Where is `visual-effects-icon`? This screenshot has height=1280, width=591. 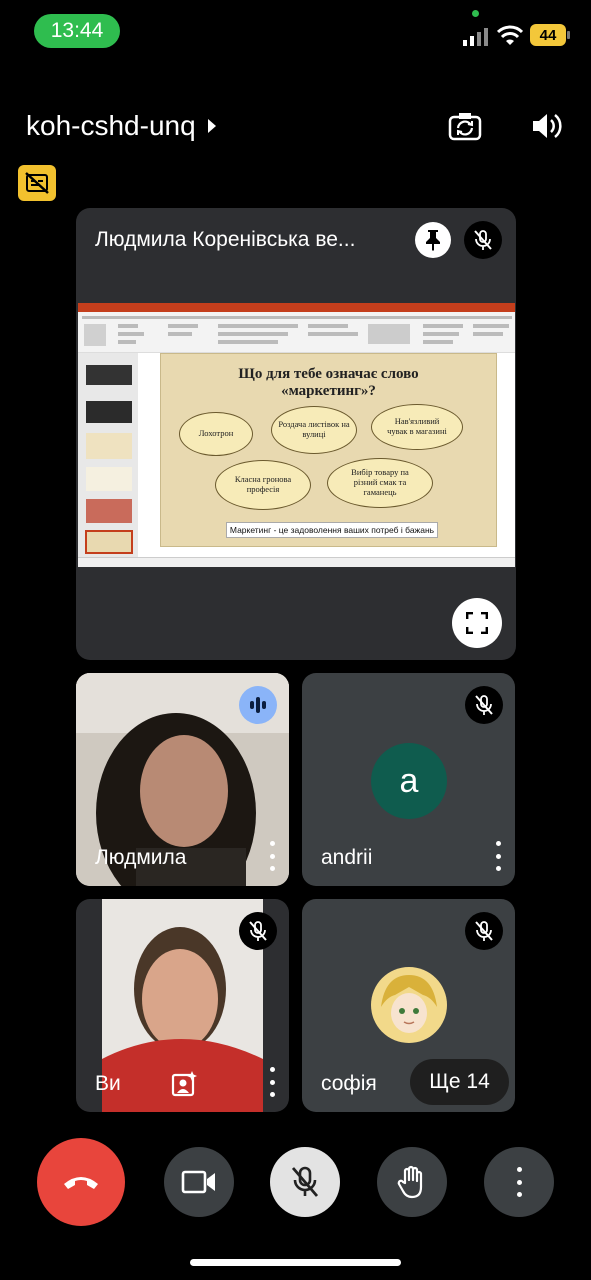
visual-effects-icon is located at coordinates (184, 1084).